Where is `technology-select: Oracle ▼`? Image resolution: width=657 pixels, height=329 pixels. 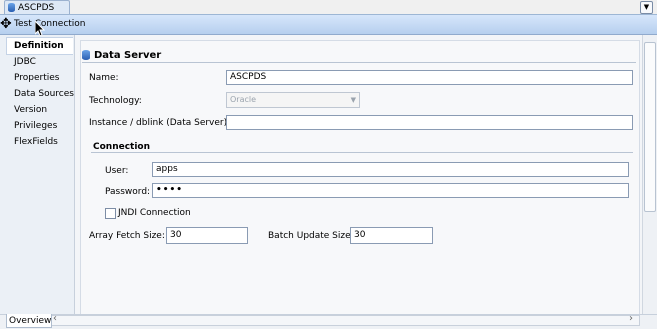
technology-select: Oracle ▼ is located at coordinates (293, 100).